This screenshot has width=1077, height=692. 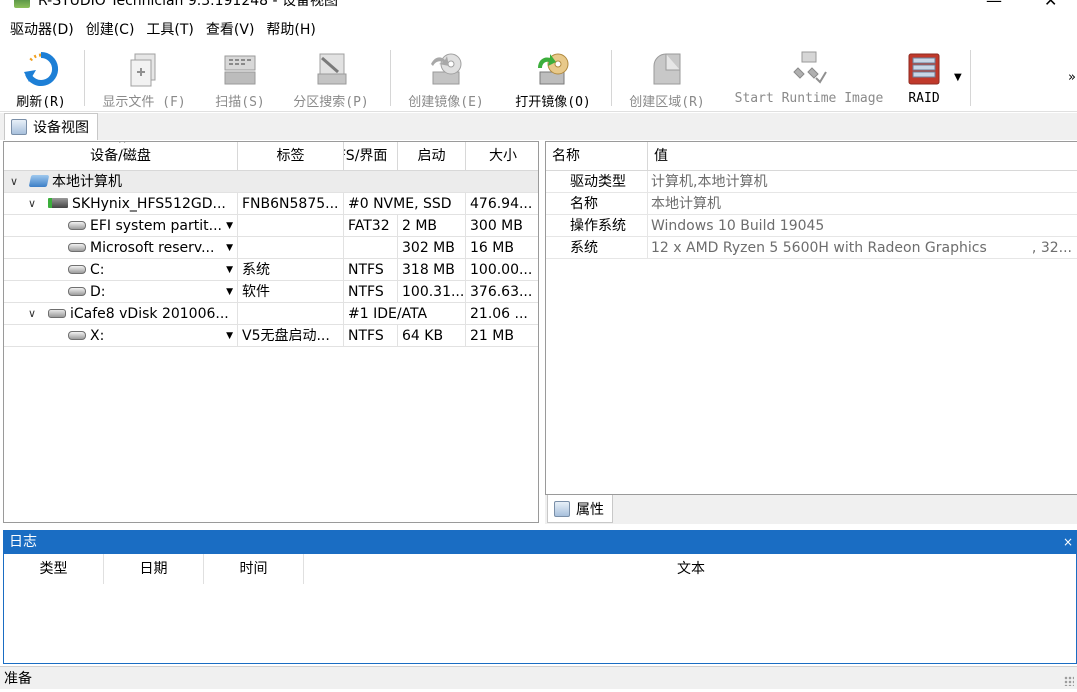 What do you see at coordinates (291, 156) in the screenshot?
I see `column-label: 标签` at bounding box center [291, 156].